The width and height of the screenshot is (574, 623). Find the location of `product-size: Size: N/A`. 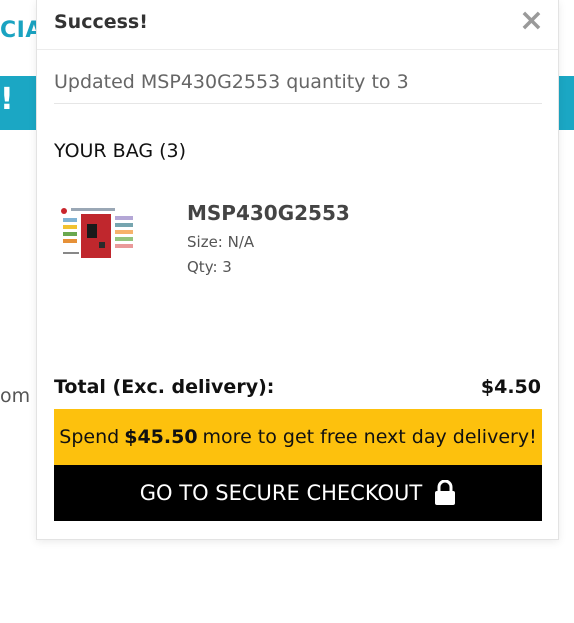

product-size: Size: N/A is located at coordinates (221, 242).